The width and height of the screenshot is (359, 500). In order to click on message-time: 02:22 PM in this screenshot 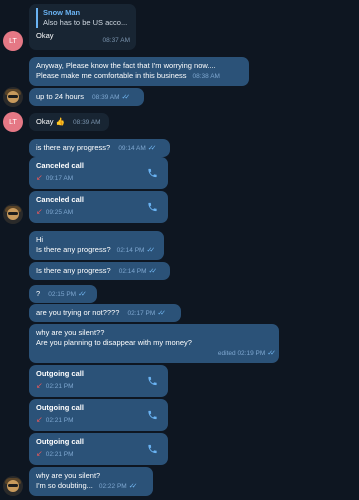, I will do `click(112, 486)`.